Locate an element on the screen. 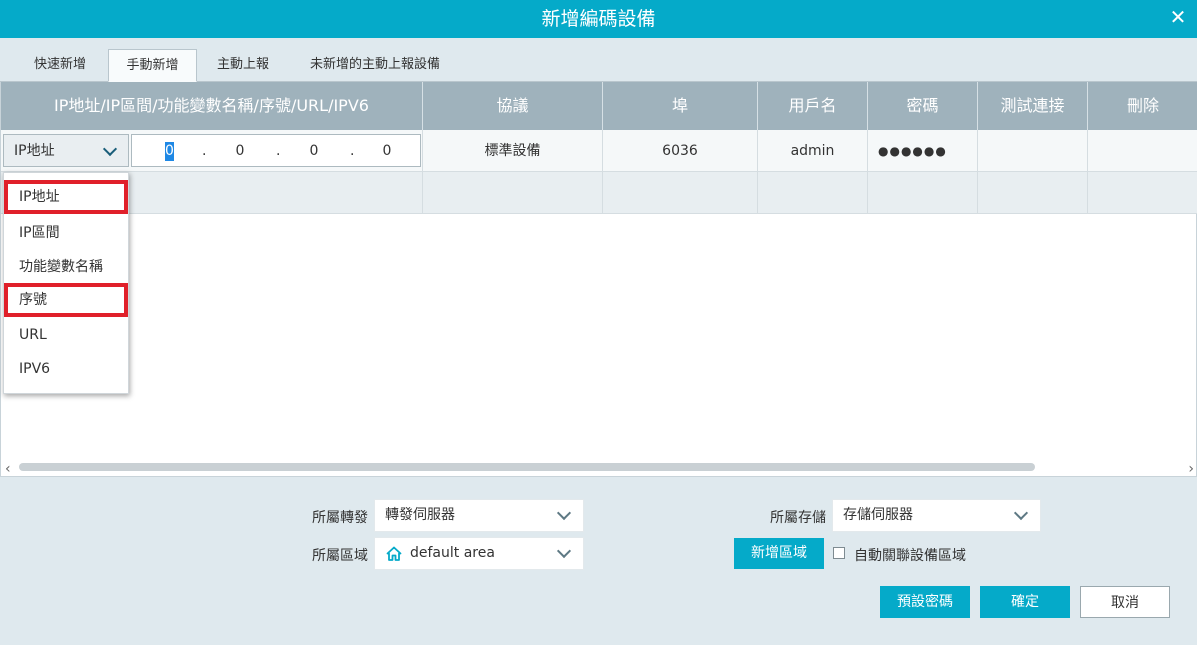 The width and height of the screenshot is (1197, 645). header-address: IP地址/IP區間/功能變數名稱/序號/URL/IPV6 is located at coordinates (212, 106).